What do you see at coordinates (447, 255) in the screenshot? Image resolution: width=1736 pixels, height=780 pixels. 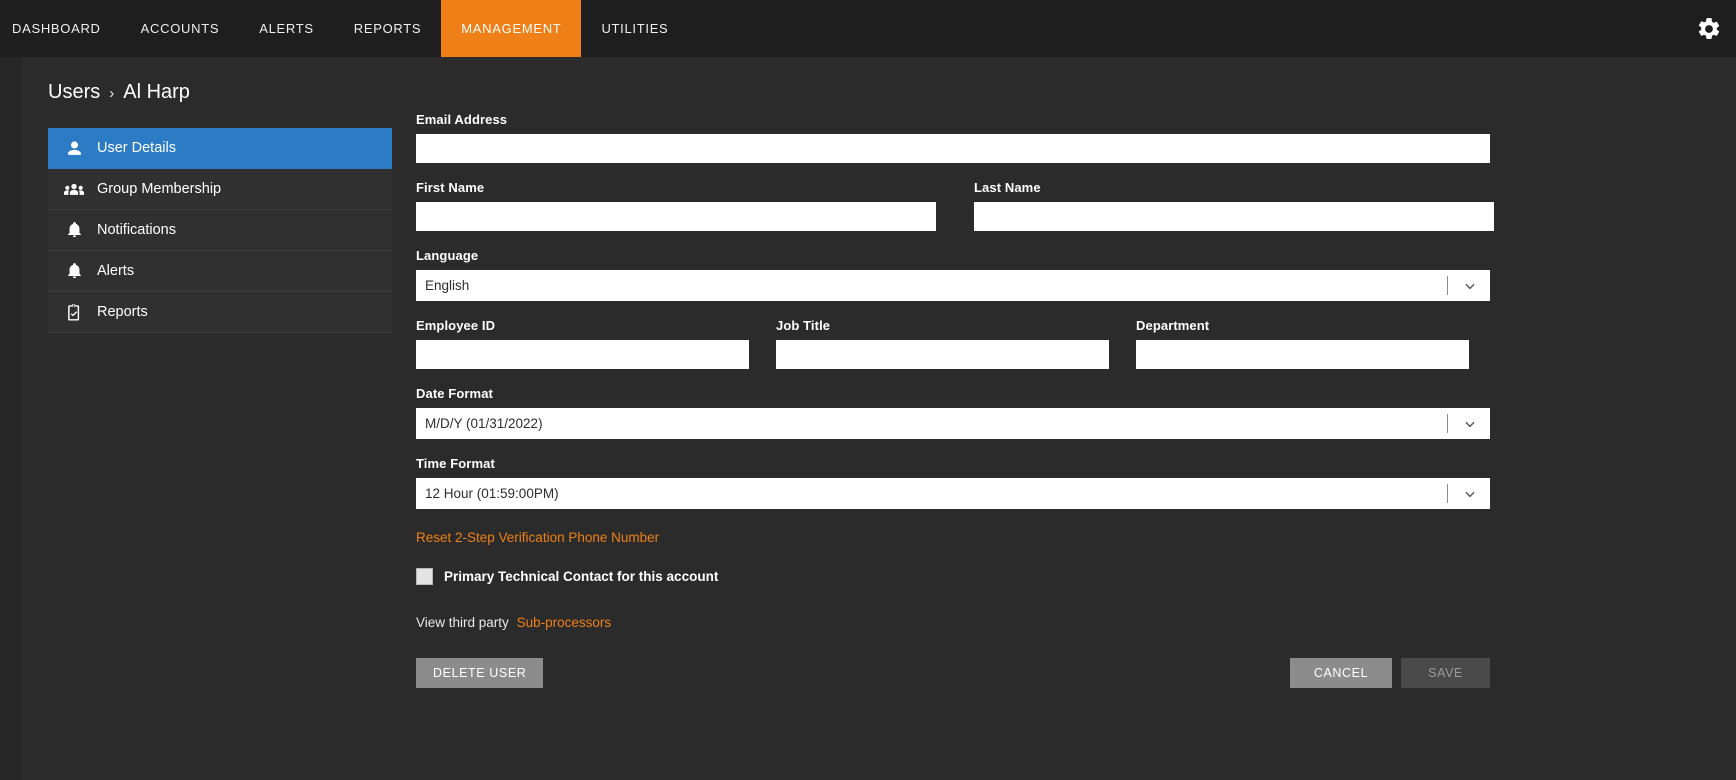 I see `label-language: Language` at bounding box center [447, 255].